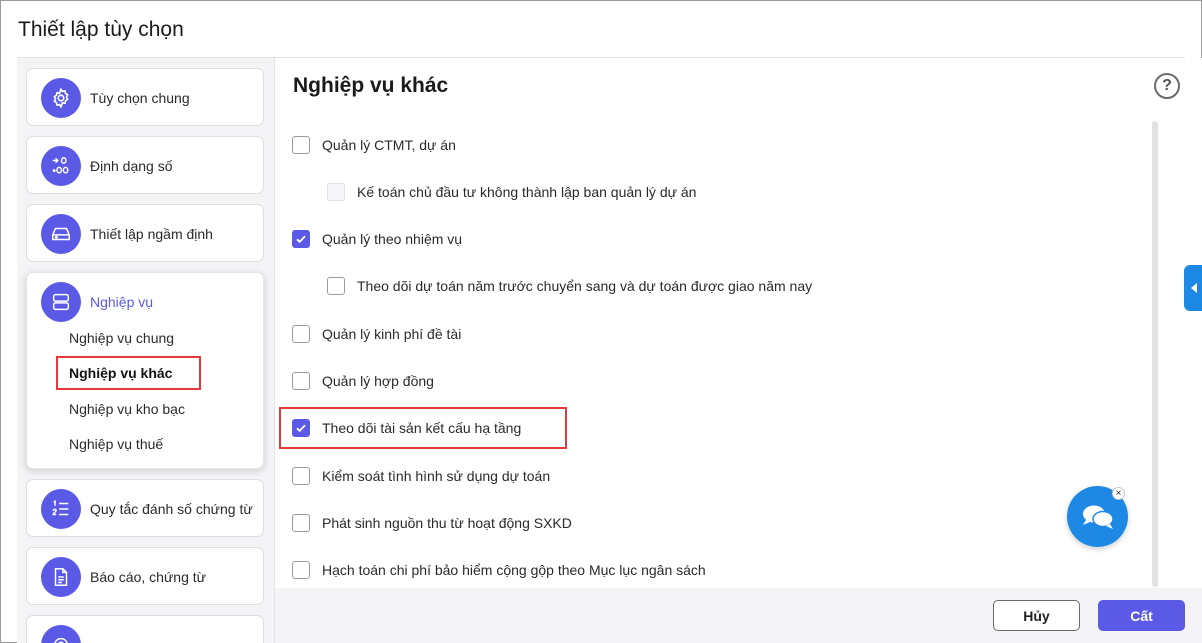 The height and width of the screenshot is (643, 1202). I want to click on option-task-management: Quản lý theo nhiệm vụ, so click(377, 239).